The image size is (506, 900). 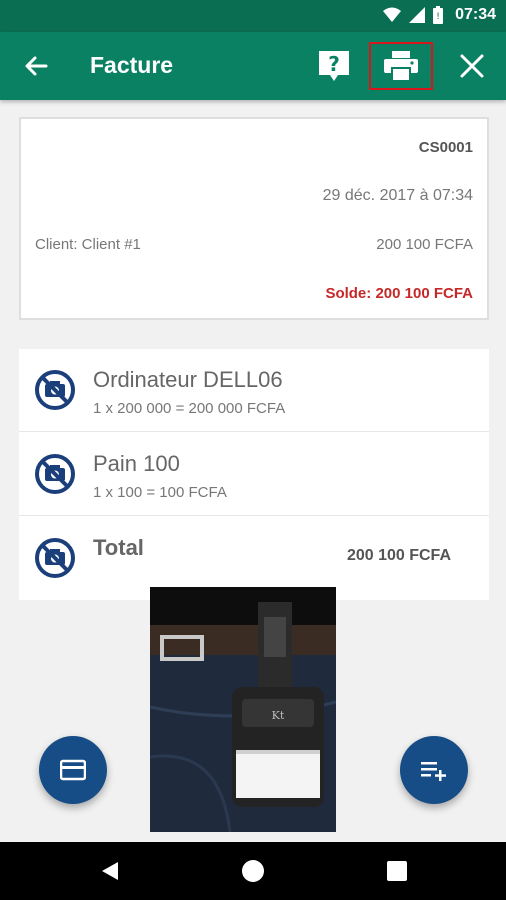 What do you see at coordinates (475, 14) in the screenshot?
I see `status-time: 07:34` at bounding box center [475, 14].